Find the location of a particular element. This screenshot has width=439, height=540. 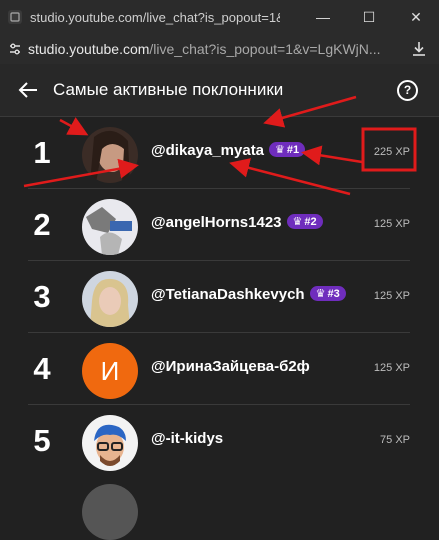

avatar: И is located at coordinates (110, 371).